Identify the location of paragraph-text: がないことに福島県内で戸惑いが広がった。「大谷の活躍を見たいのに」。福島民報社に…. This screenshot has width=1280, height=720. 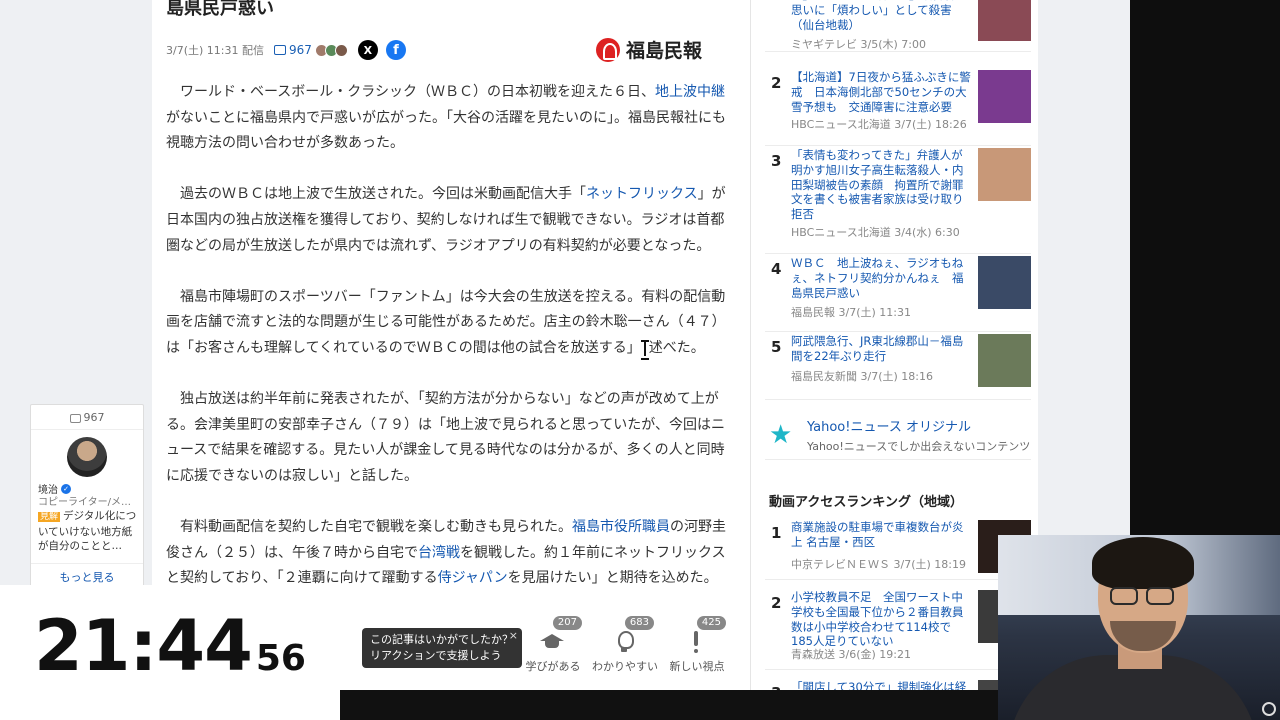
(446, 130).